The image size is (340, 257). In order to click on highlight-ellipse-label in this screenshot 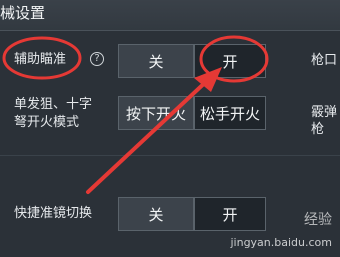, I will do `click(42, 58)`.